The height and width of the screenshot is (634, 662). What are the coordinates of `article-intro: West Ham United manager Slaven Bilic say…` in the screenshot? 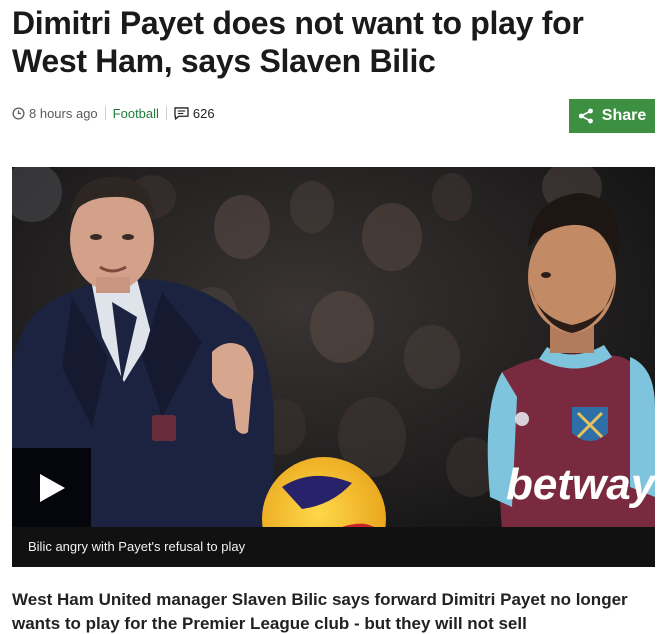 It's located at (320, 611).